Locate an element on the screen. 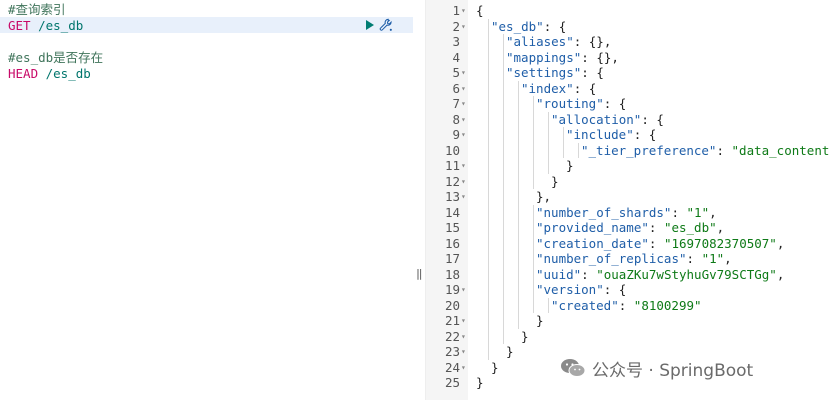  response-line: 2 ▾ "es_db": { is located at coordinates (628, 26).